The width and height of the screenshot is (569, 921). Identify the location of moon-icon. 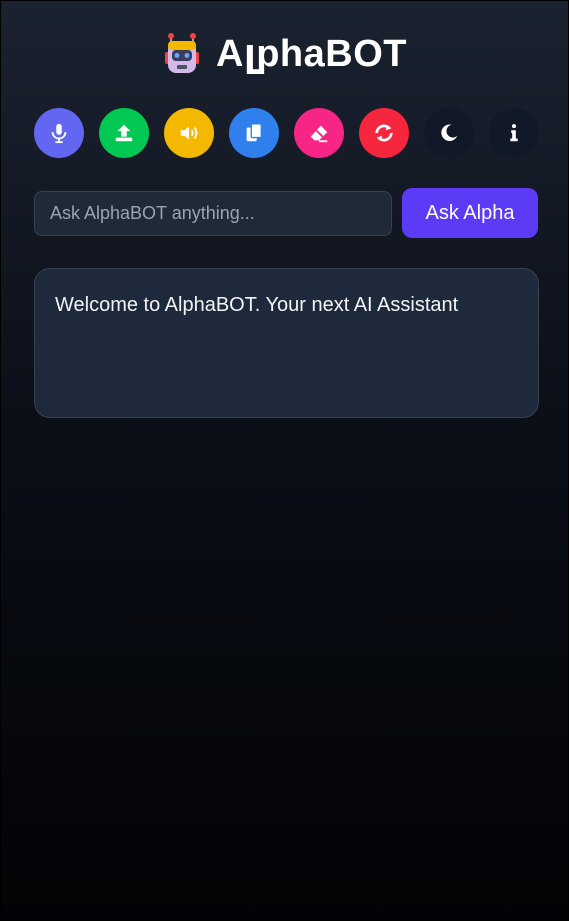
(449, 132).